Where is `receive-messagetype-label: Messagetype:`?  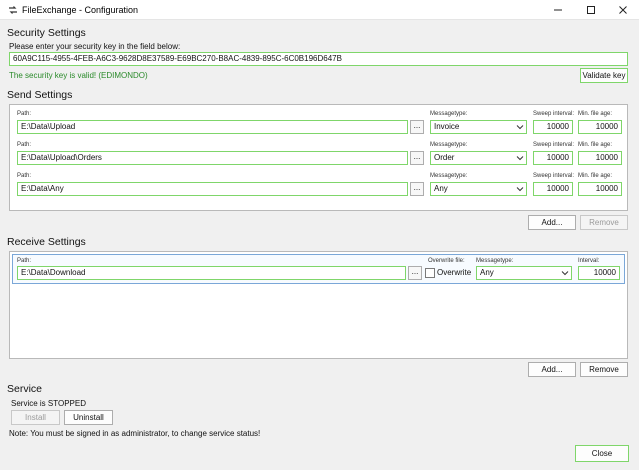
receive-messagetype-label: Messagetype: is located at coordinates (495, 261).